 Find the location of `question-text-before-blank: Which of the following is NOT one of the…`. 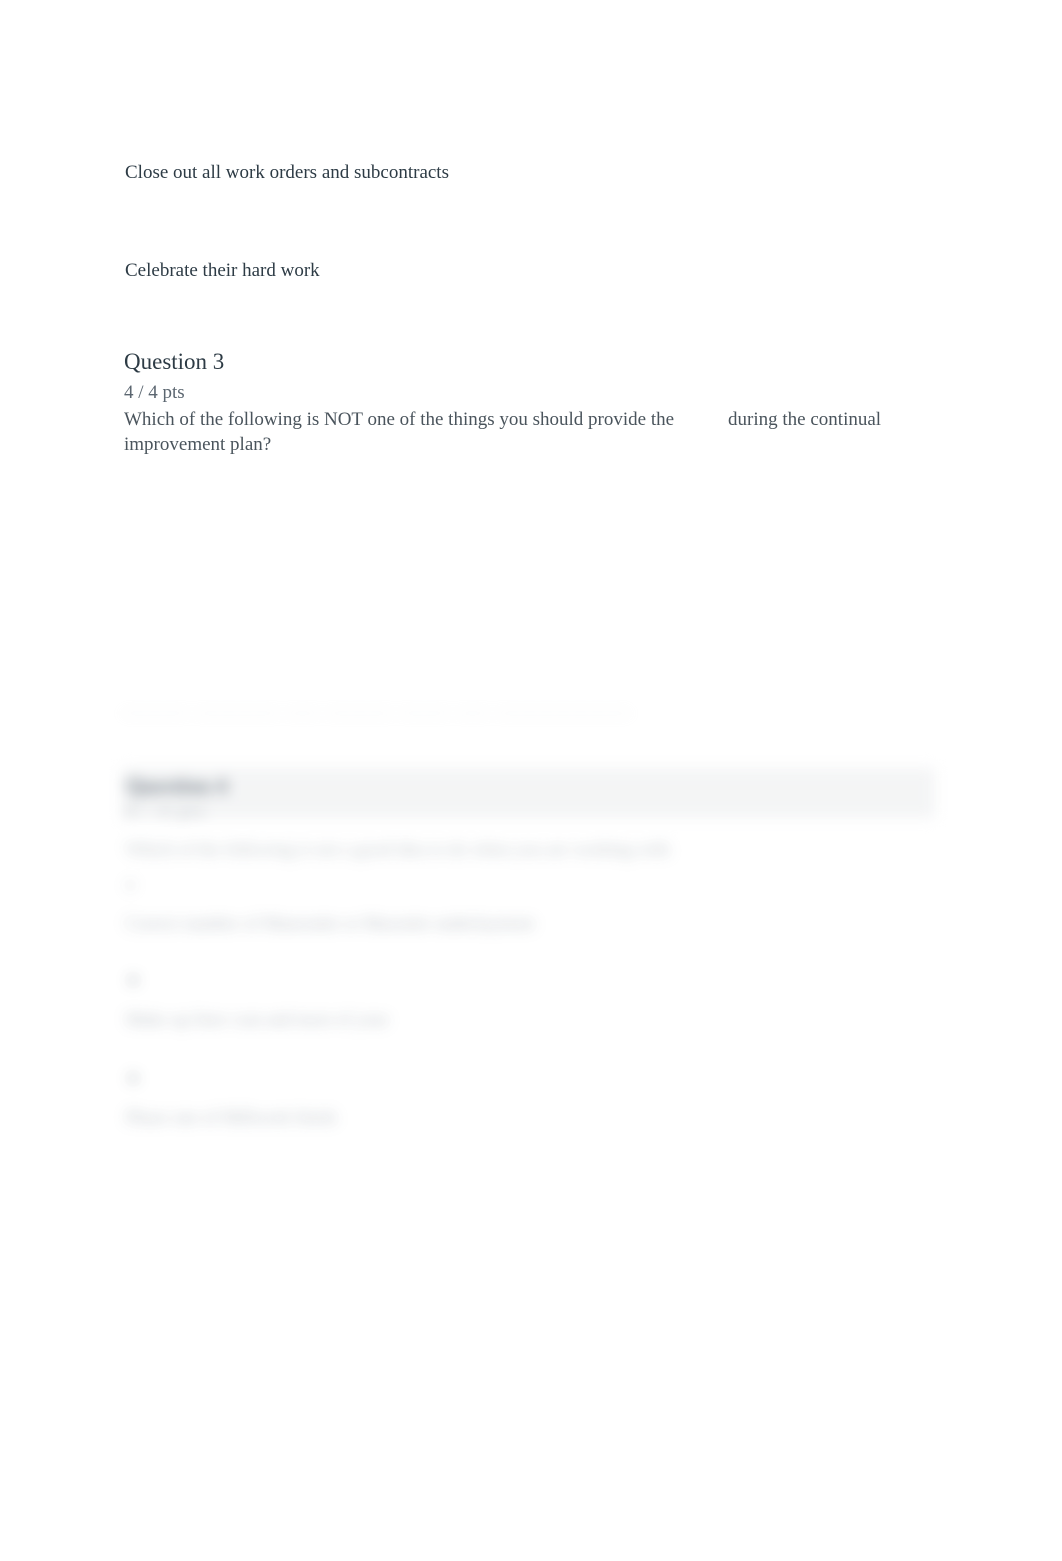

question-text-before-blank: Which of the following is NOT one of the… is located at coordinates (399, 419).